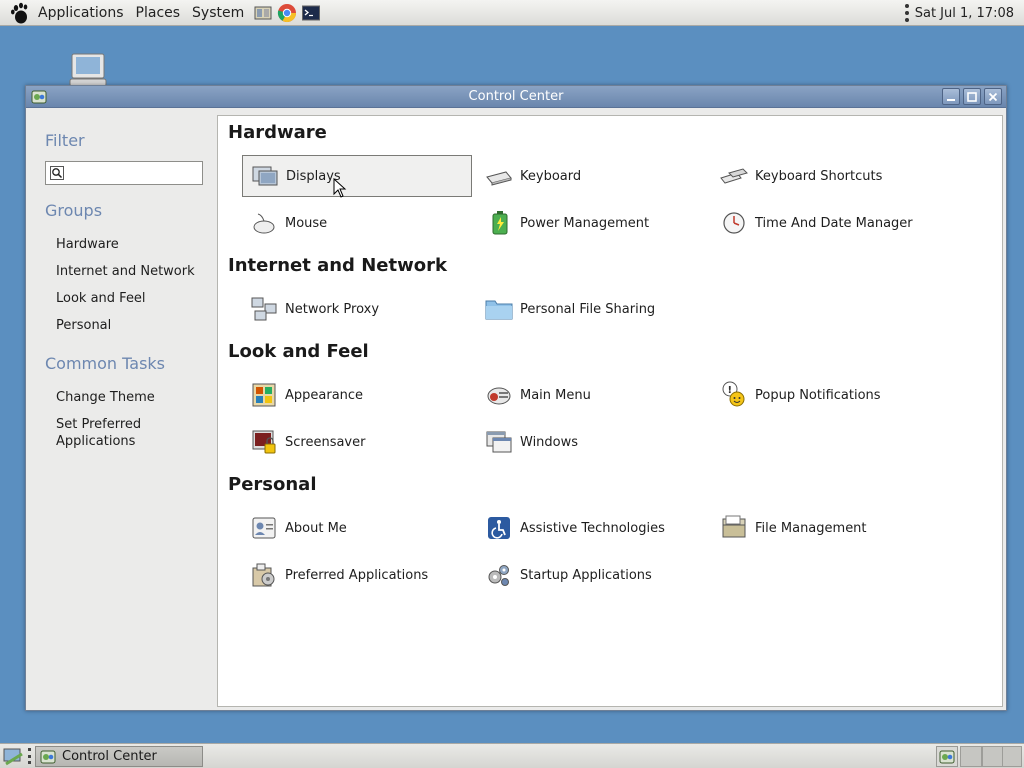 This screenshot has width=1024, height=768. I want to click on item-label: Preferred Applications, so click(357, 575).